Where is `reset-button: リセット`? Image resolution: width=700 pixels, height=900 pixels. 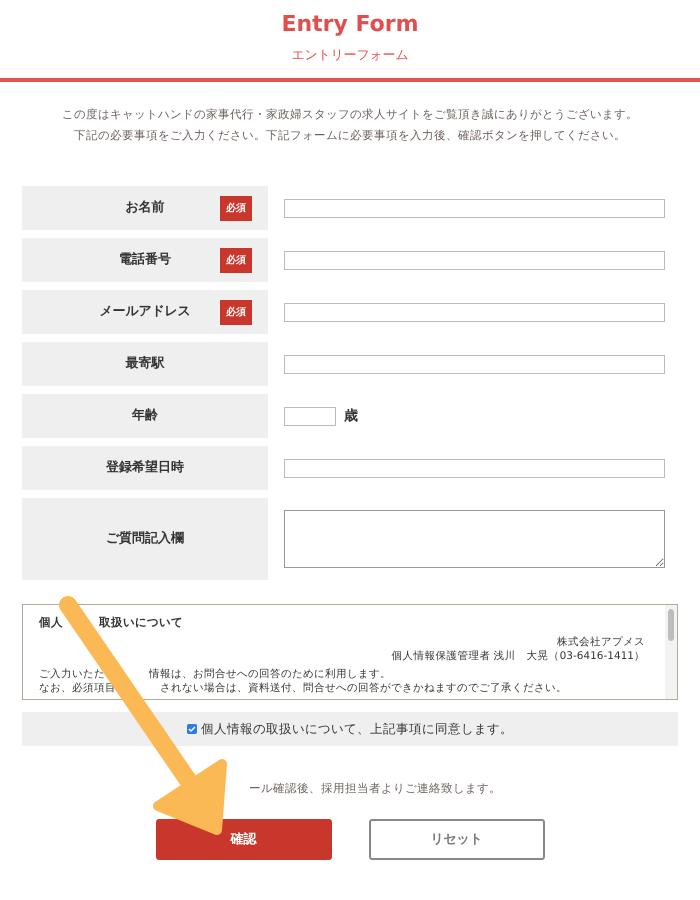 reset-button: リセット is located at coordinates (456, 839).